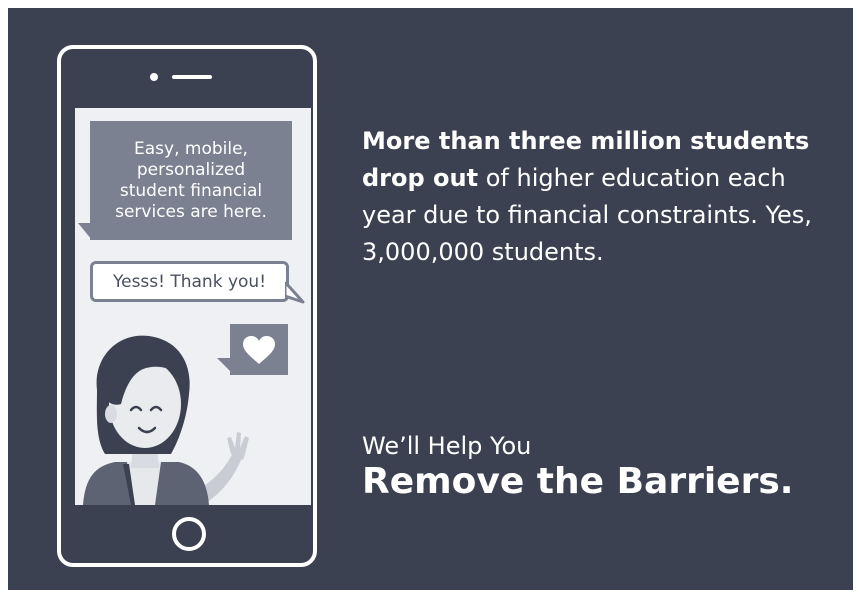 The image size is (859, 596). I want to click on incoming-message-line: student financial, so click(191, 190).